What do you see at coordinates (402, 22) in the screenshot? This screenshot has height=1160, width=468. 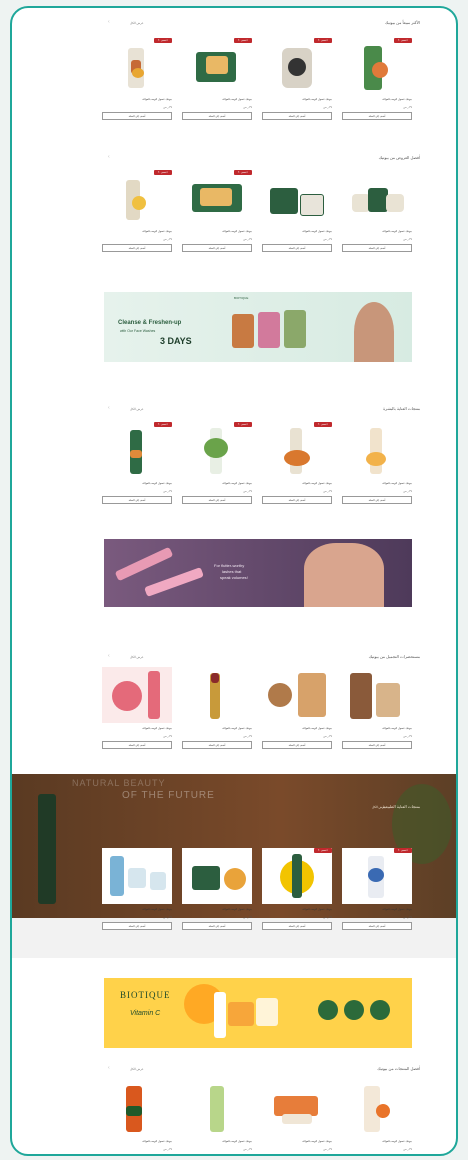 I see `section-title: الأكثر مبيعاً من بيوتيك` at bounding box center [402, 22].